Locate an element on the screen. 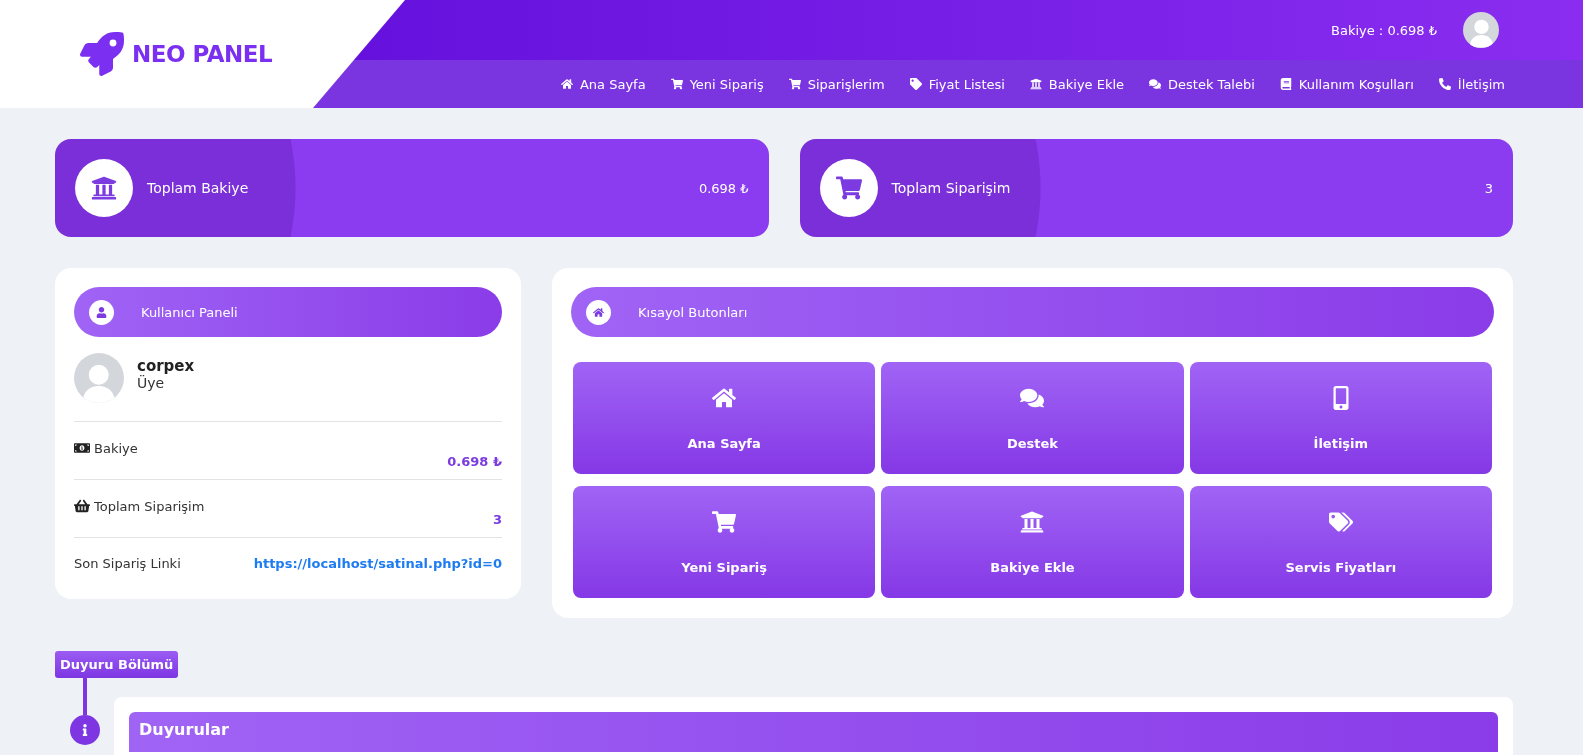 Image resolution: width=1583 pixels, height=755 pixels. tag-icon is located at coordinates (915, 84).